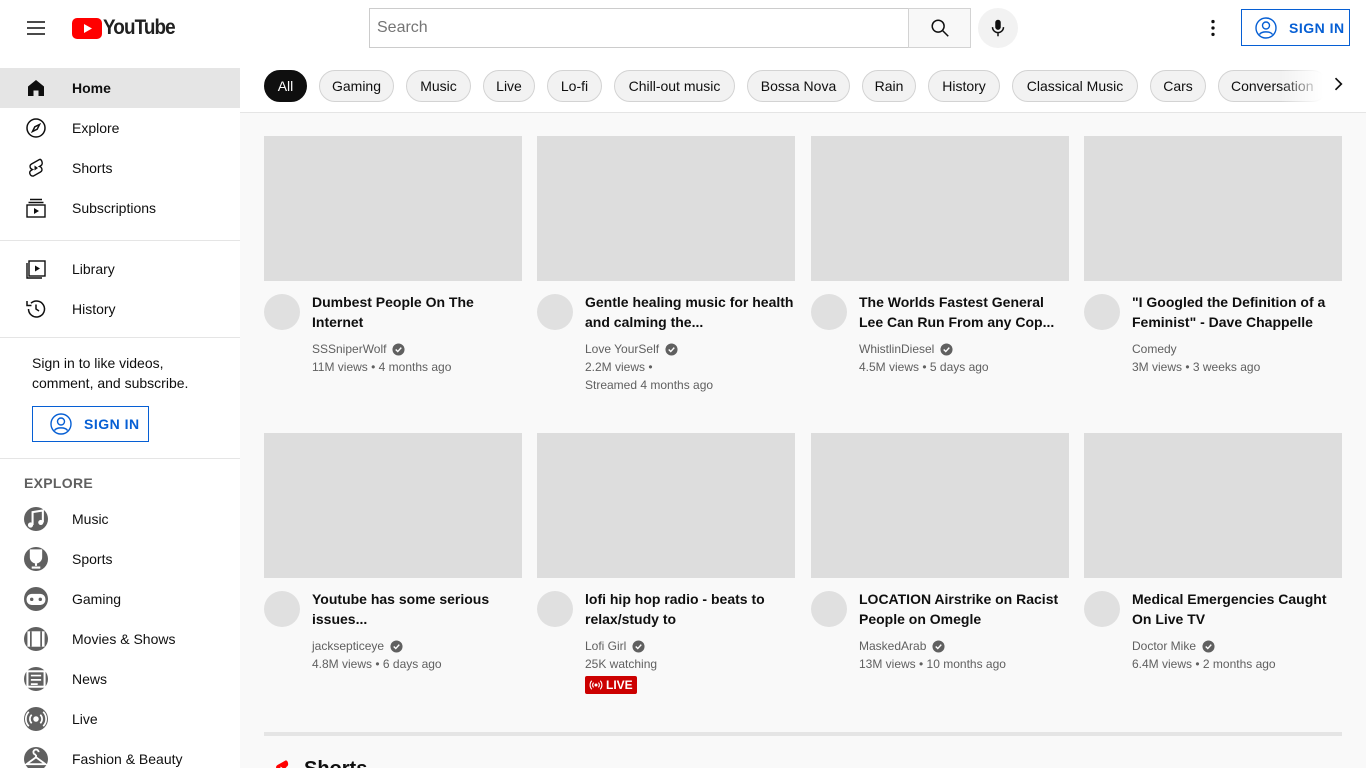 This screenshot has width=1366, height=768. I want to click on live-badge-label: LIVE, so click(619, 685).